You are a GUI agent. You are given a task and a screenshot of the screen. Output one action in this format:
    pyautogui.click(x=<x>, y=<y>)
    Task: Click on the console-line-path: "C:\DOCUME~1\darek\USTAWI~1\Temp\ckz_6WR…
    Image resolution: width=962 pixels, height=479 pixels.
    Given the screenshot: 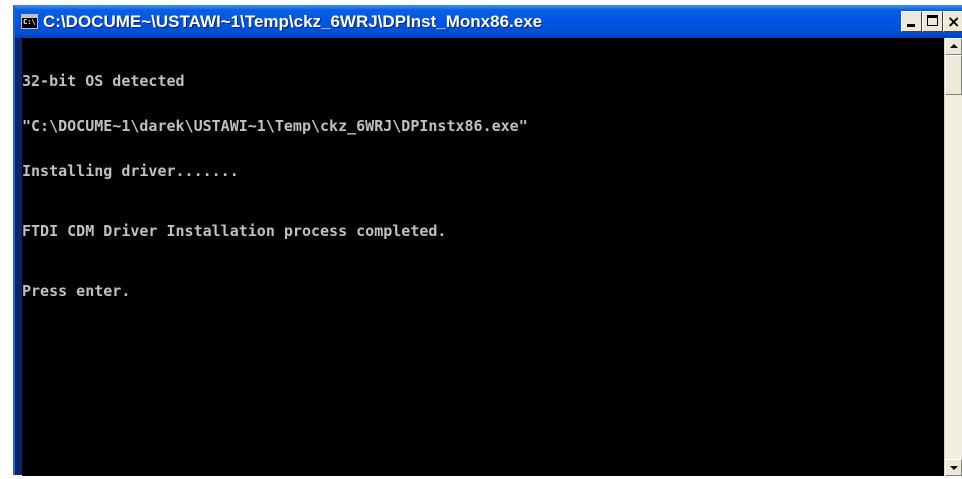 What is the action you would take?
    pyautogui.click(x=275, y=126)
    